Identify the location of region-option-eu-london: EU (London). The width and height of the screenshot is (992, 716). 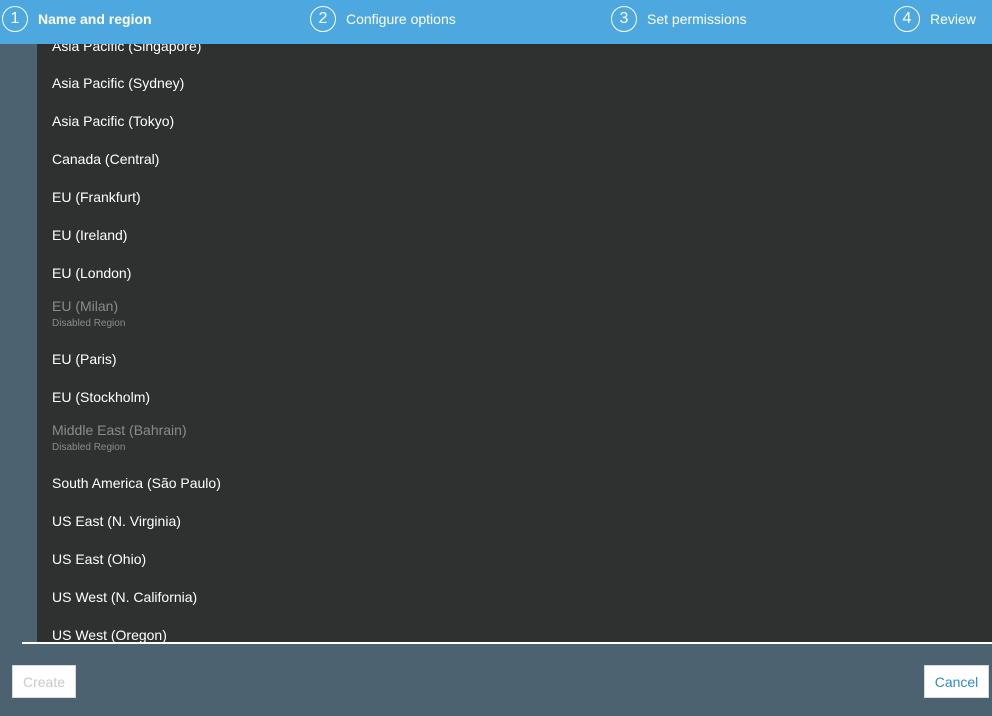
(514, 273).